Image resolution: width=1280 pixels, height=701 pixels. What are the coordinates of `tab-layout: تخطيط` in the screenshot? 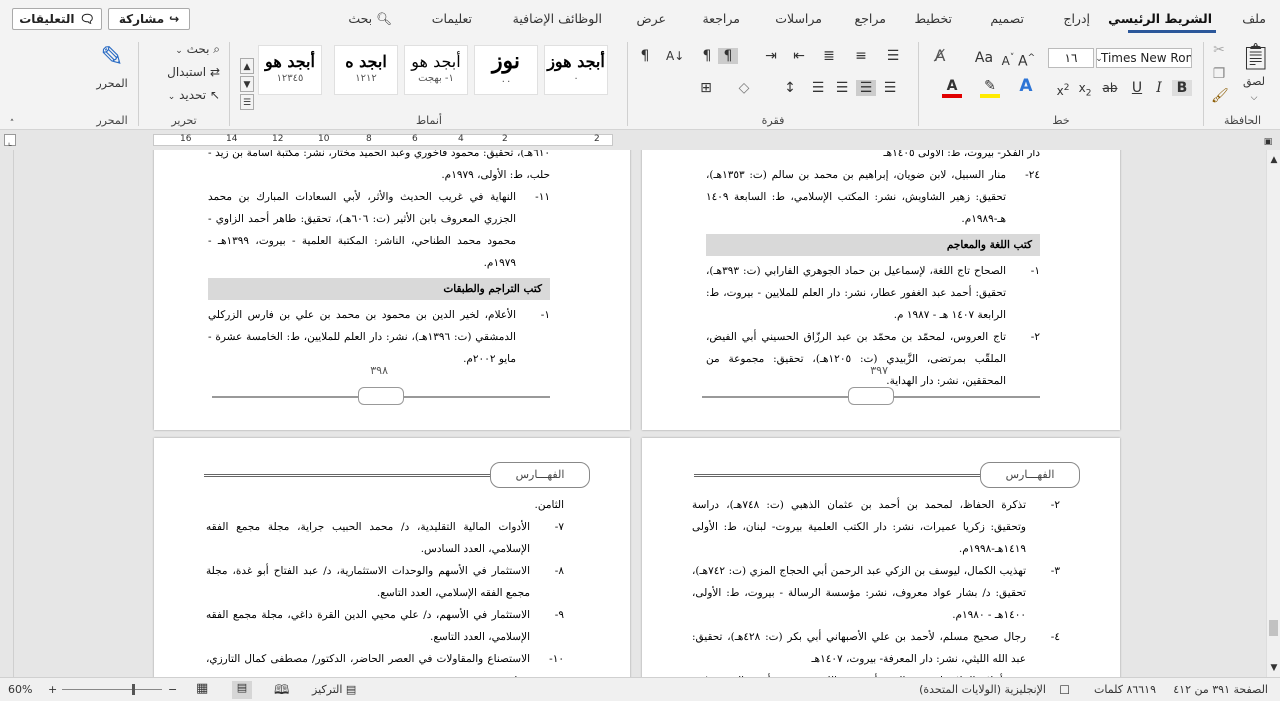 It's located at (933, 18).